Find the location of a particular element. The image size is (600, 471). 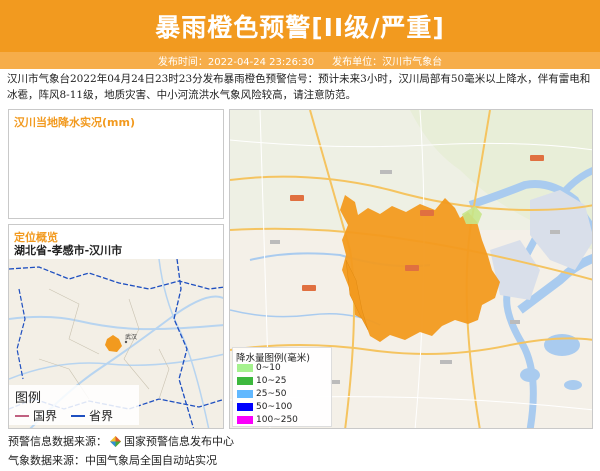

warning-source-name: 国家预警信息发布中心 is located at coordinates (179, 441).